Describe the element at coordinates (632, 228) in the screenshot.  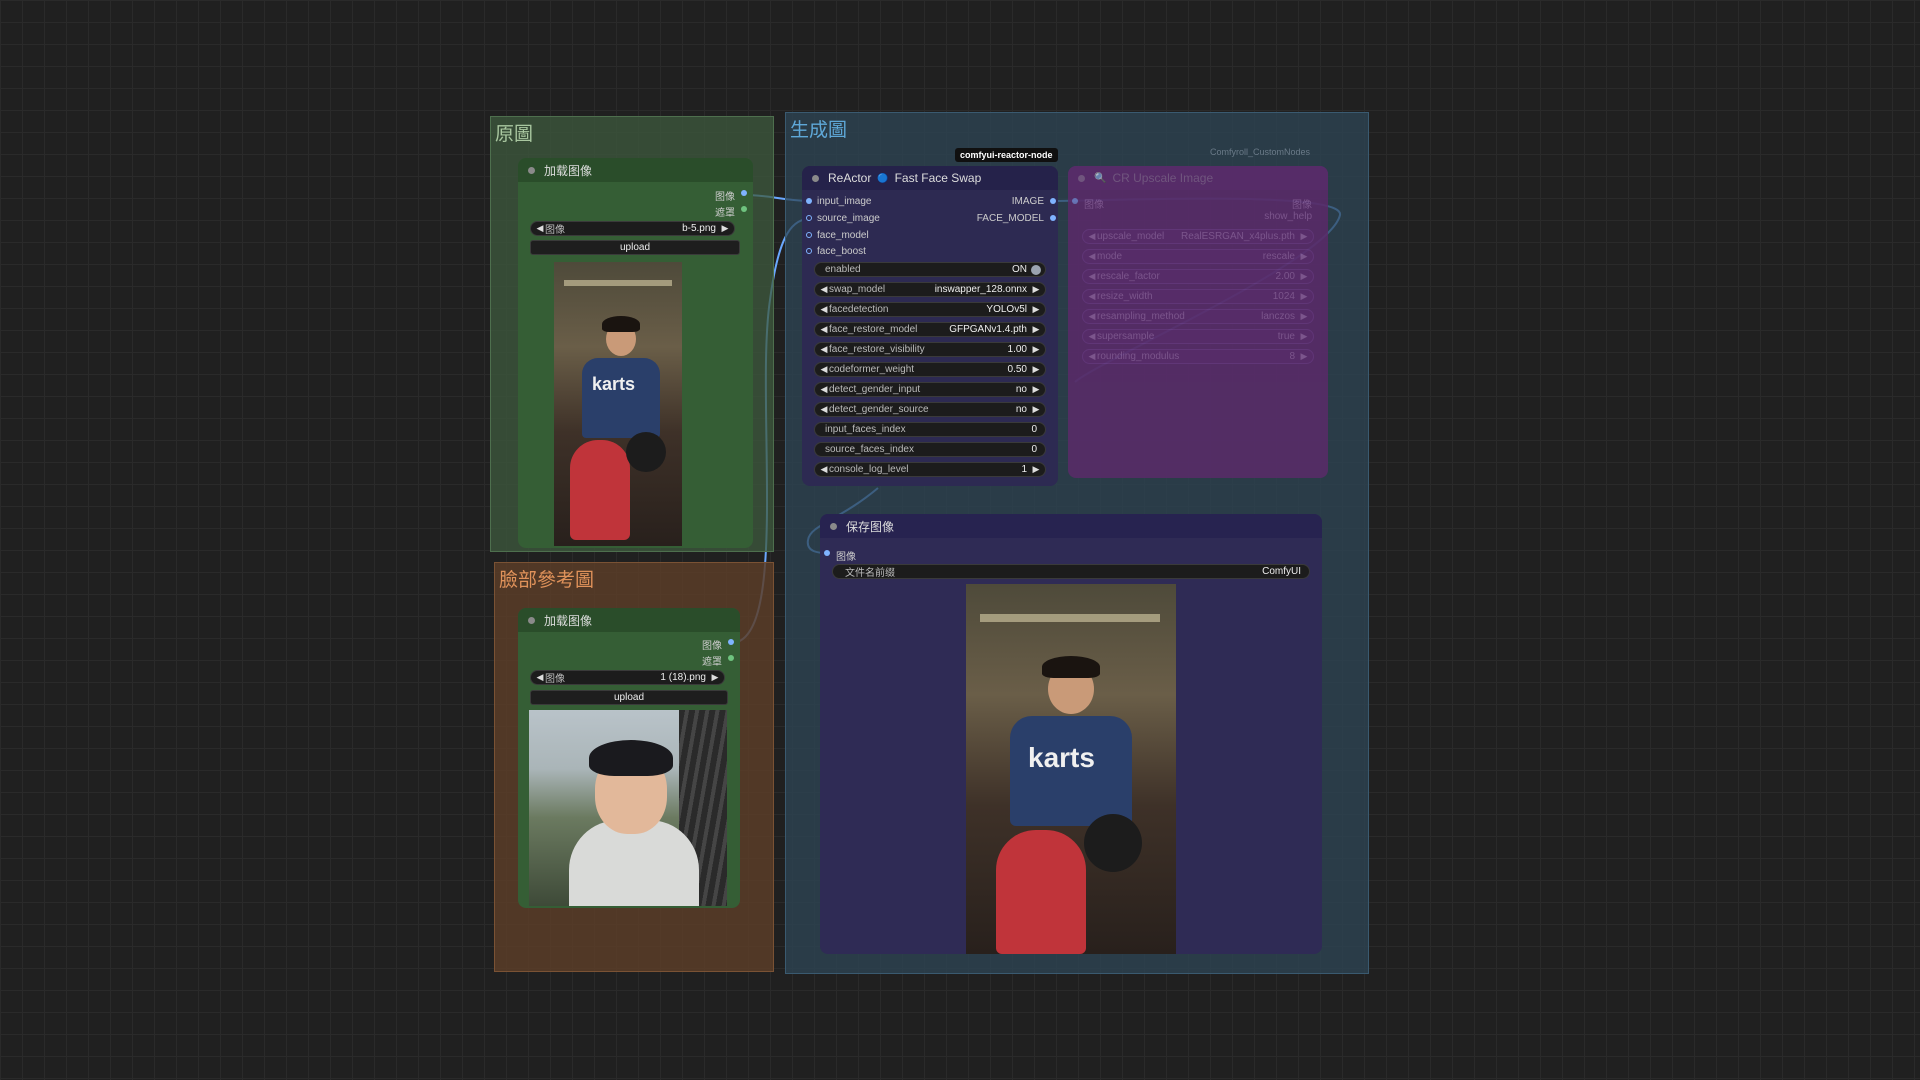
I see `image-select-widget: ◀ 图像 b-5.png ▶` at that location.